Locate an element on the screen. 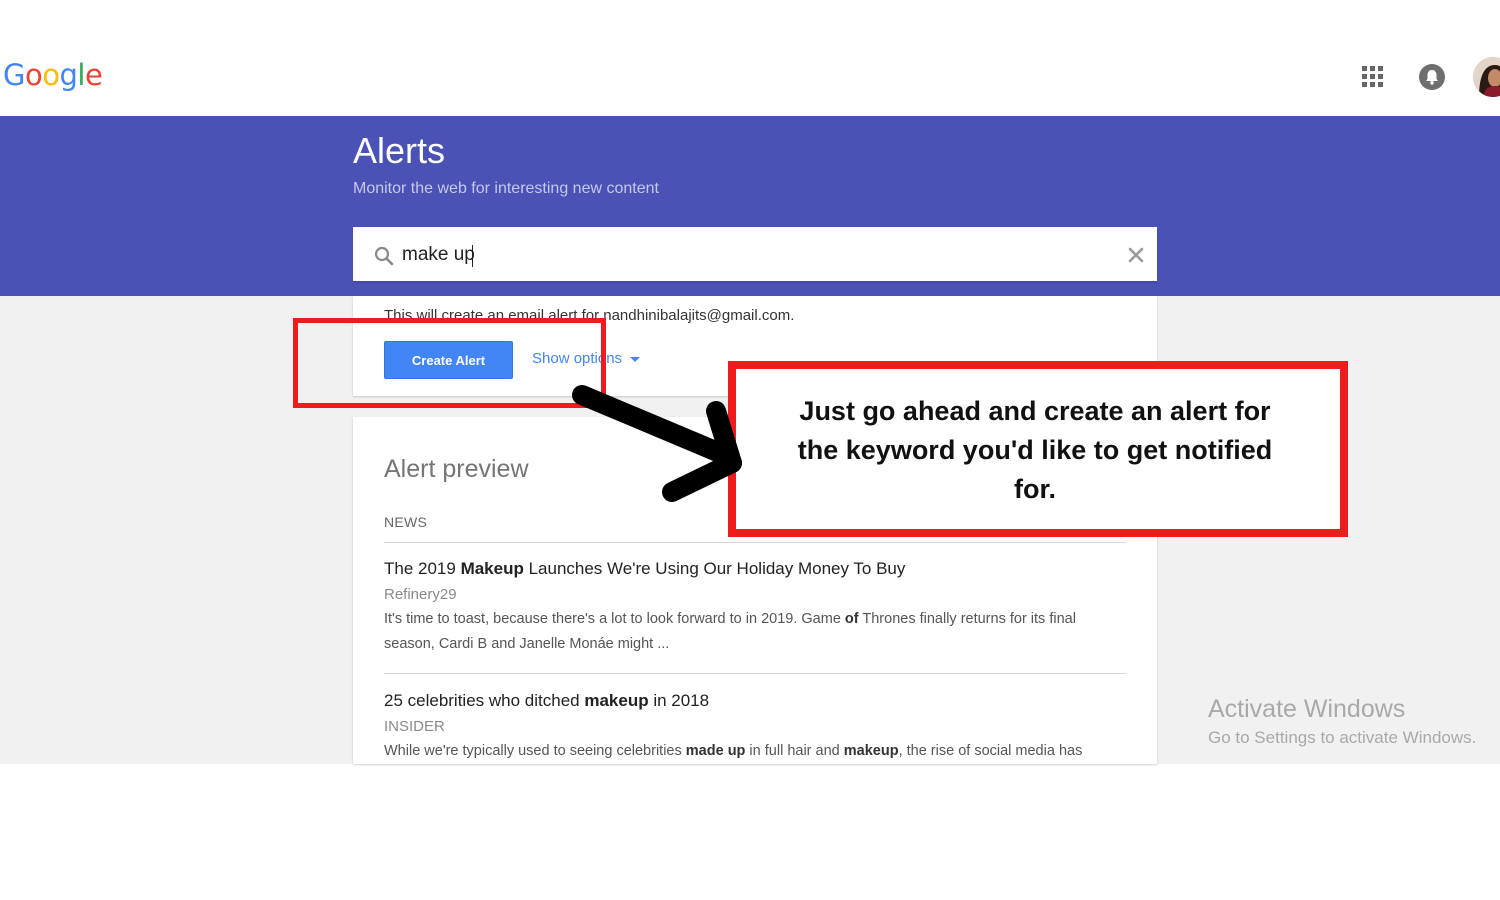 This screenshot has width=1500, height=900. page-title: Alerts is located at coordinates (399, 150).